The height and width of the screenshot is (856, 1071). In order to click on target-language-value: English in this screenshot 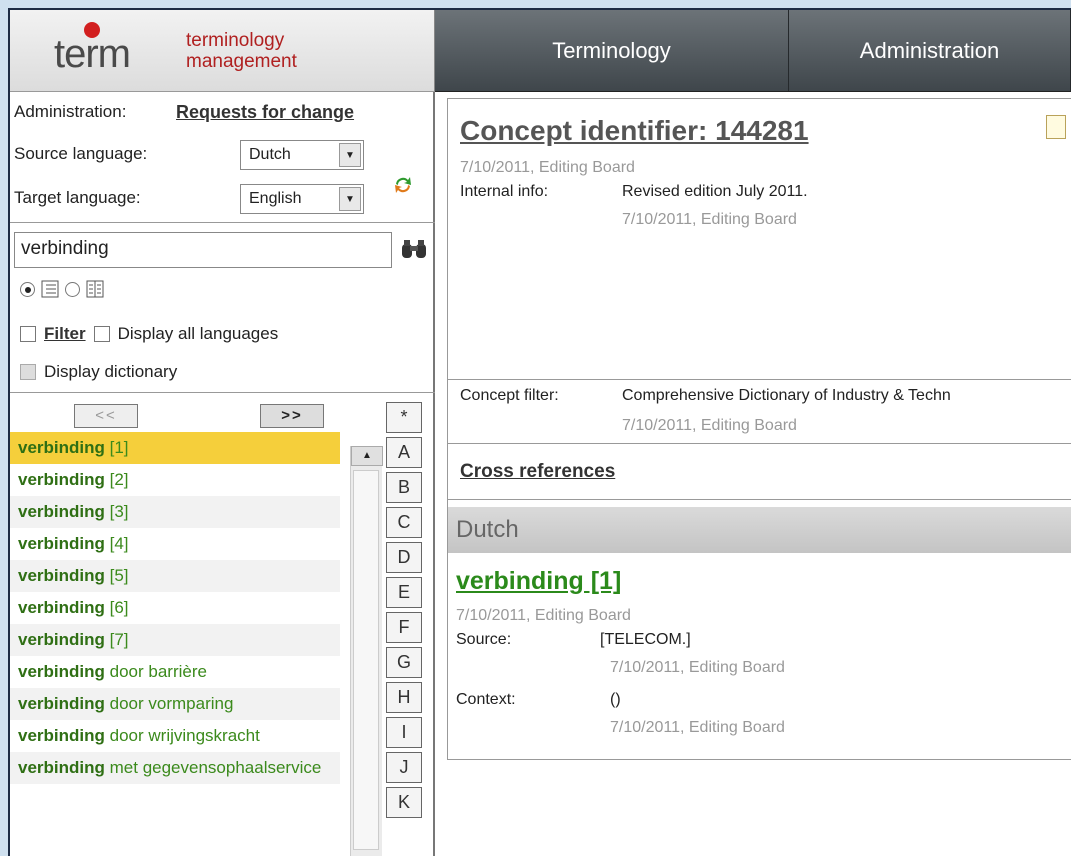, I will do `click(275, 198)`.